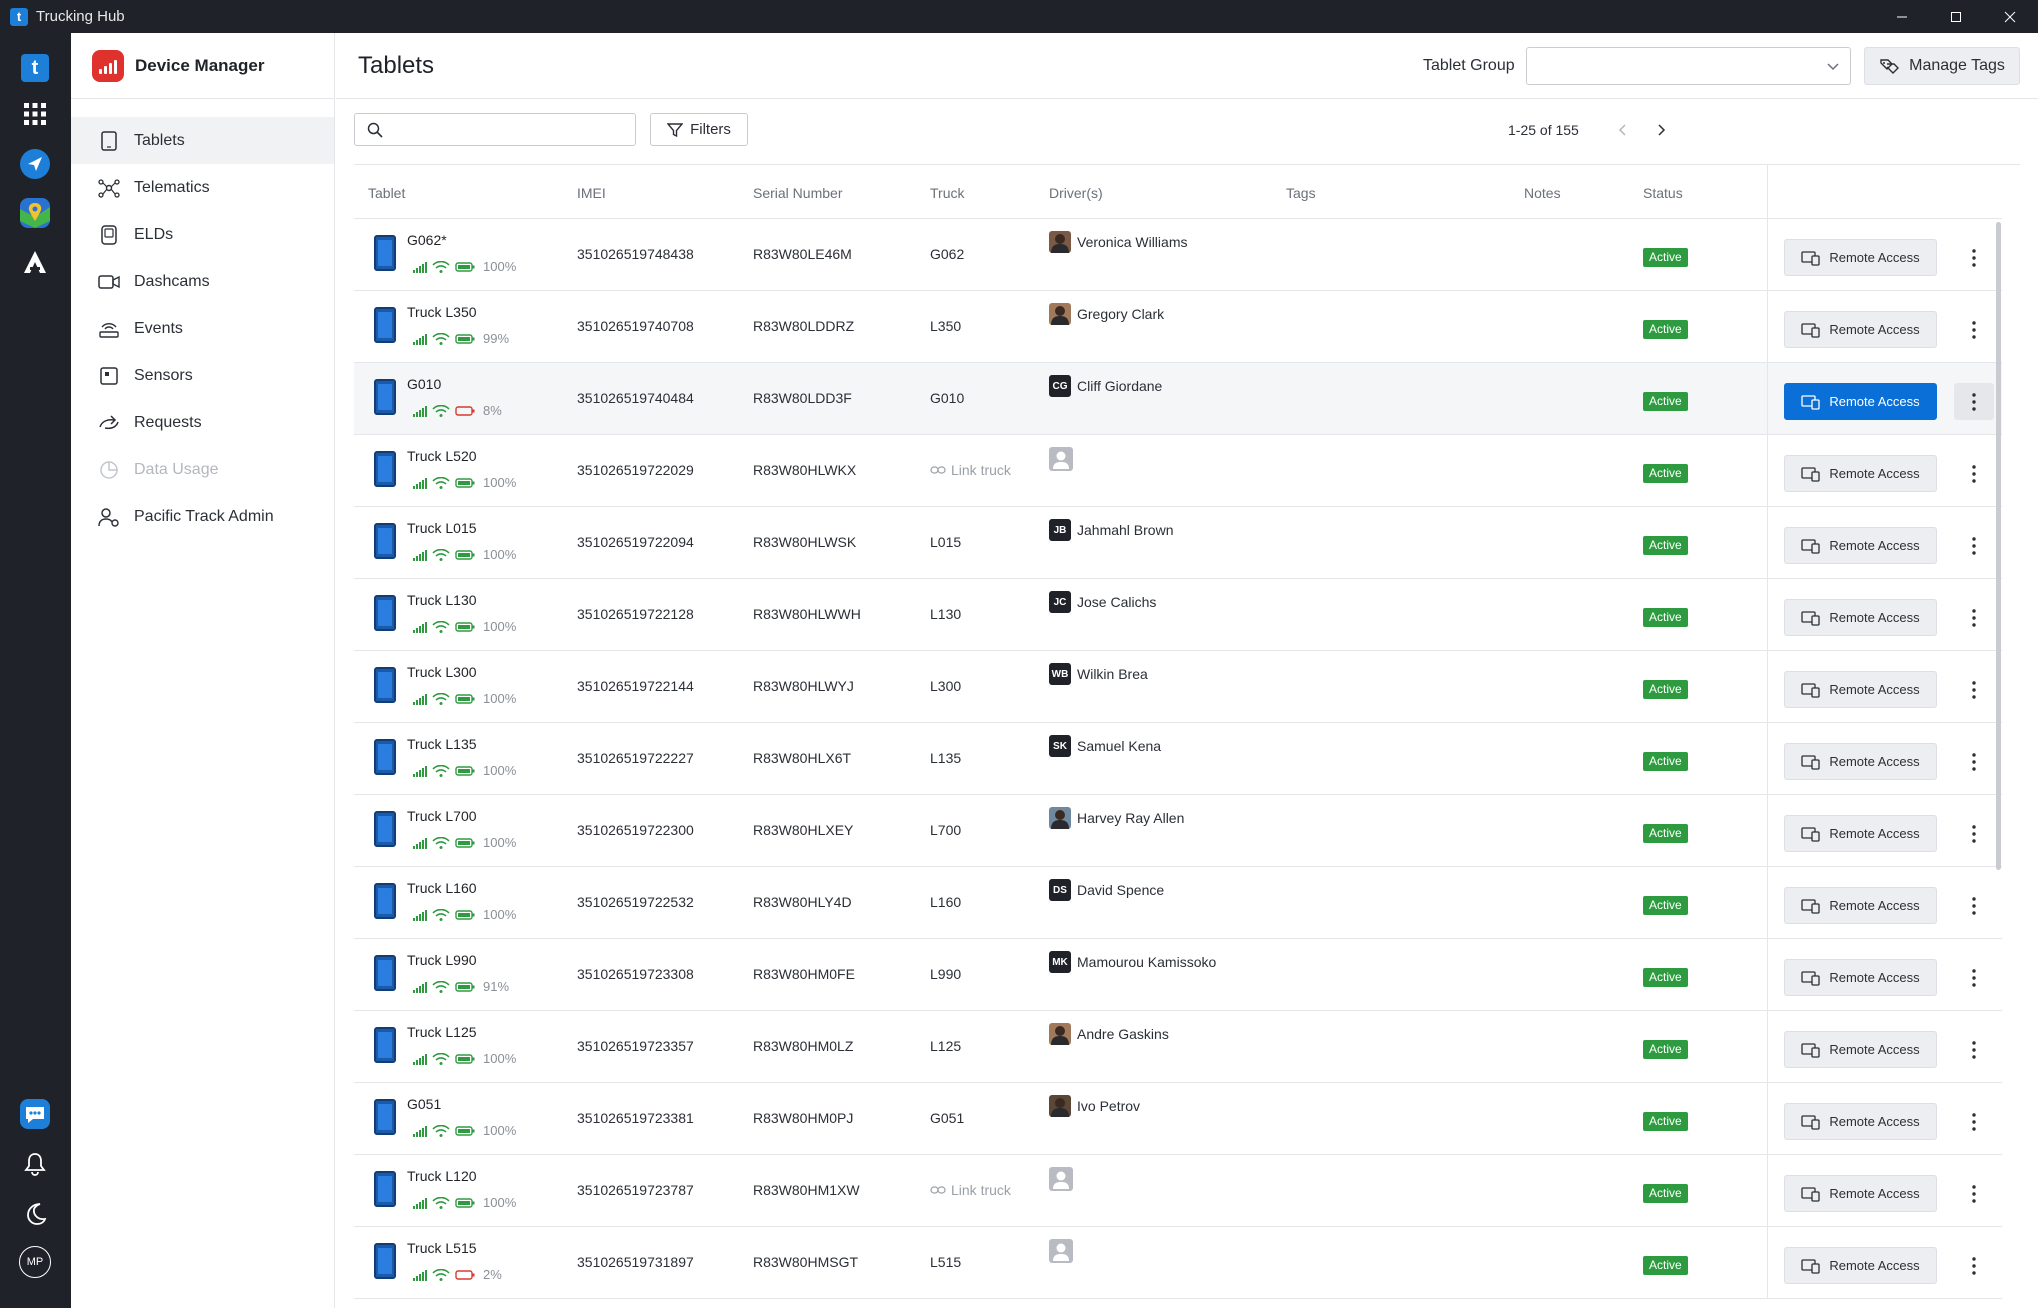 This screenshot has height=1308, width=2038. Describe the element at coordinates (1109, 1034) in the screenshot. I see `driver-cell: Andre Gaskins` at that location.